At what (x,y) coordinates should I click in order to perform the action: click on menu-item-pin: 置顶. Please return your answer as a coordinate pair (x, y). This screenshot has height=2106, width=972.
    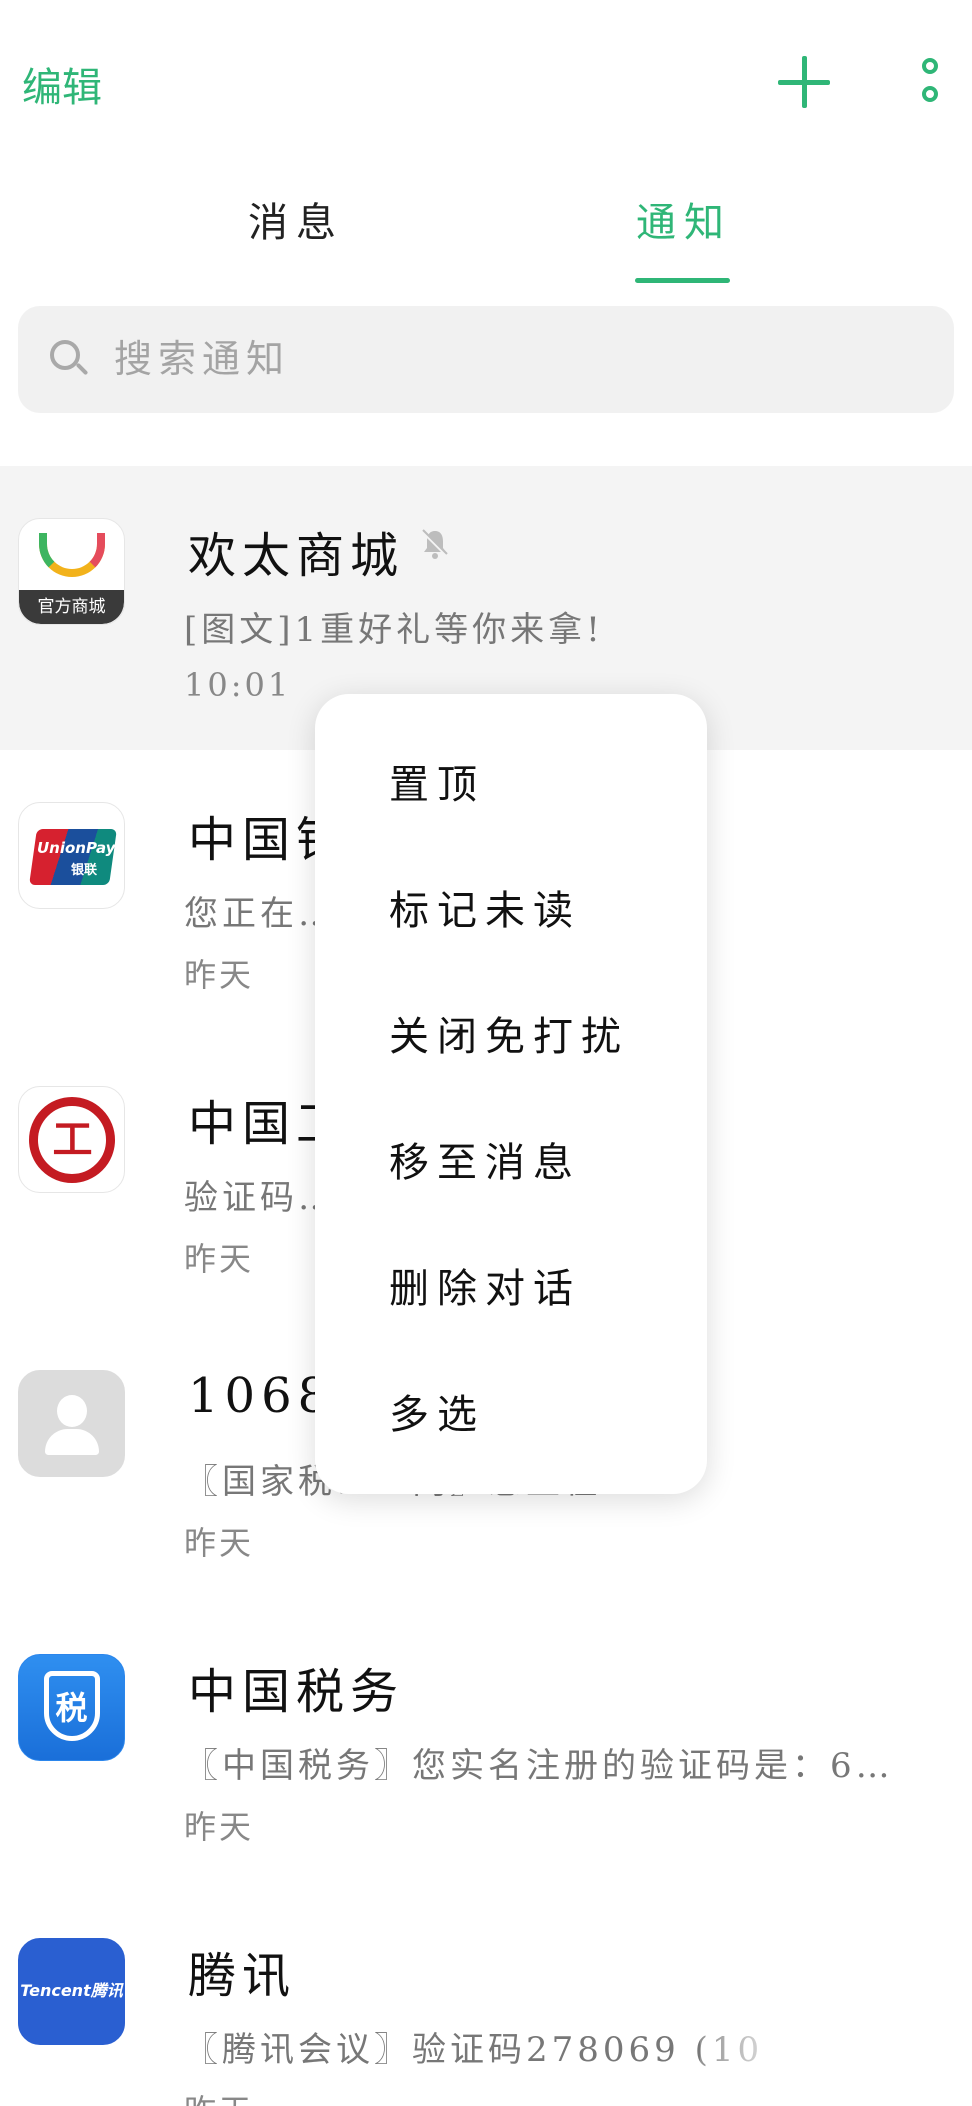
    Looking at the image, I should click on (437, 781).